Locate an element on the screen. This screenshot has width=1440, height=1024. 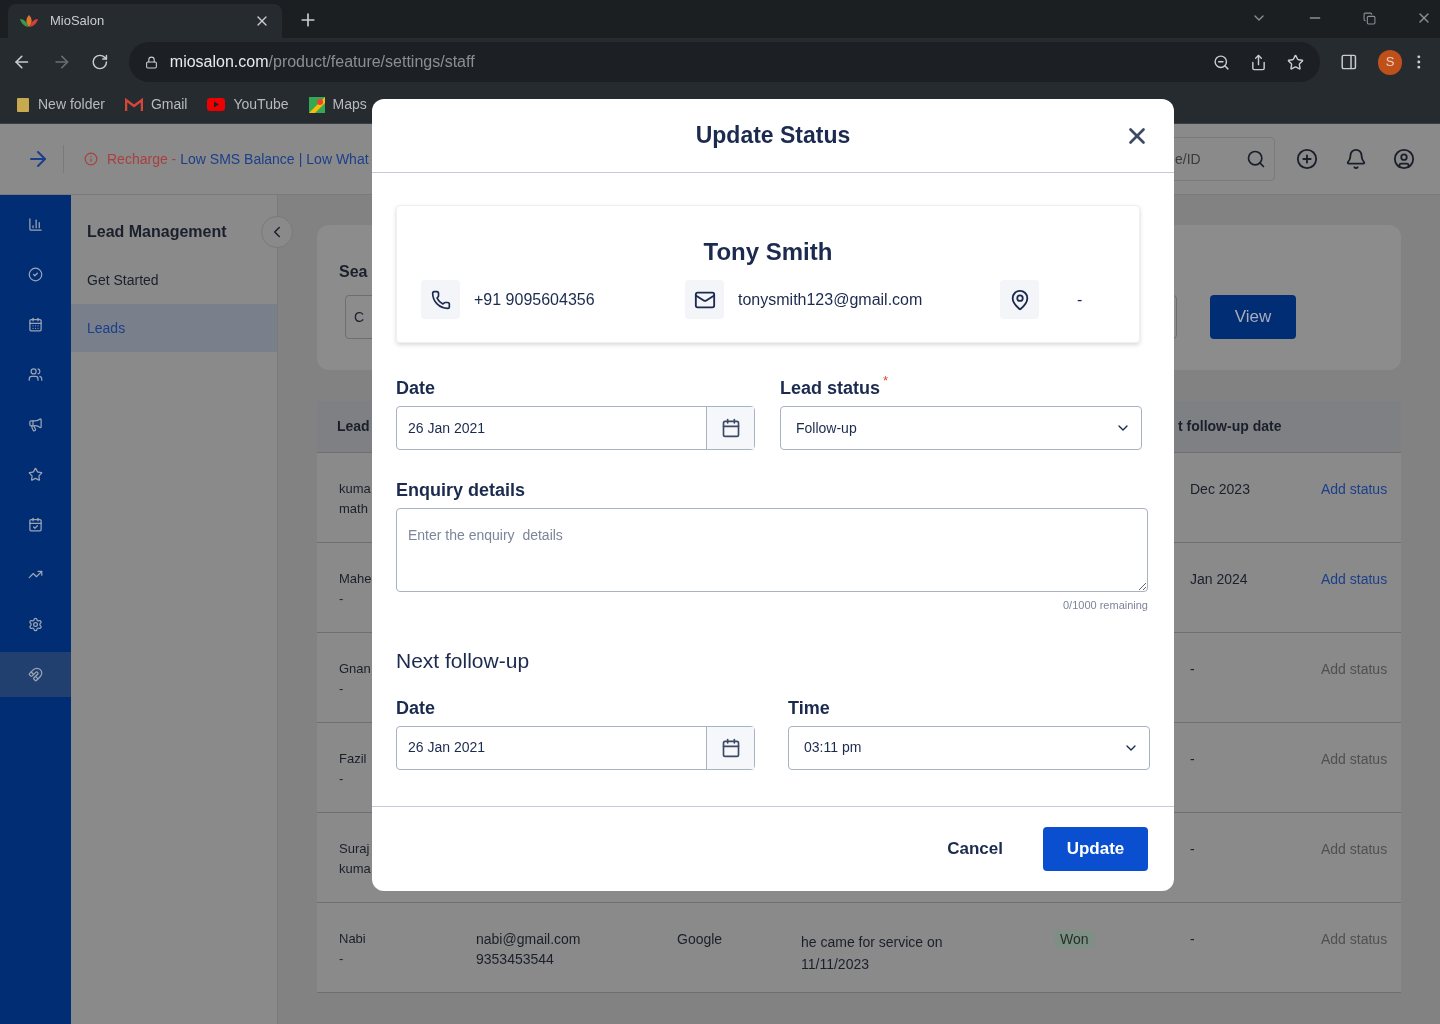
bookmark-link: Gmail is located at coordinates (169, 104).